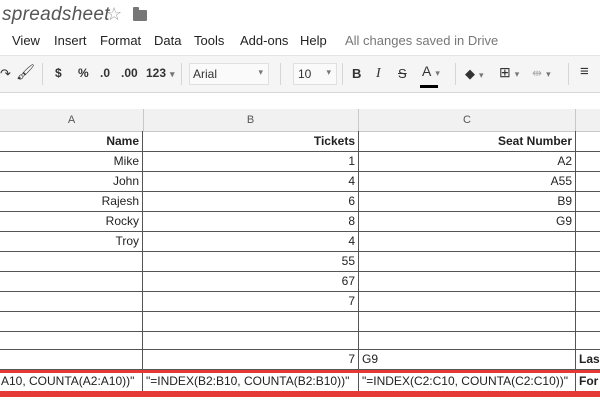 The height and width of the screenshot is (400, 600). What do you see at coordinates (120, 40) in the screenshot?
I see `menu-format: Format` at bounding box center [120, 40].